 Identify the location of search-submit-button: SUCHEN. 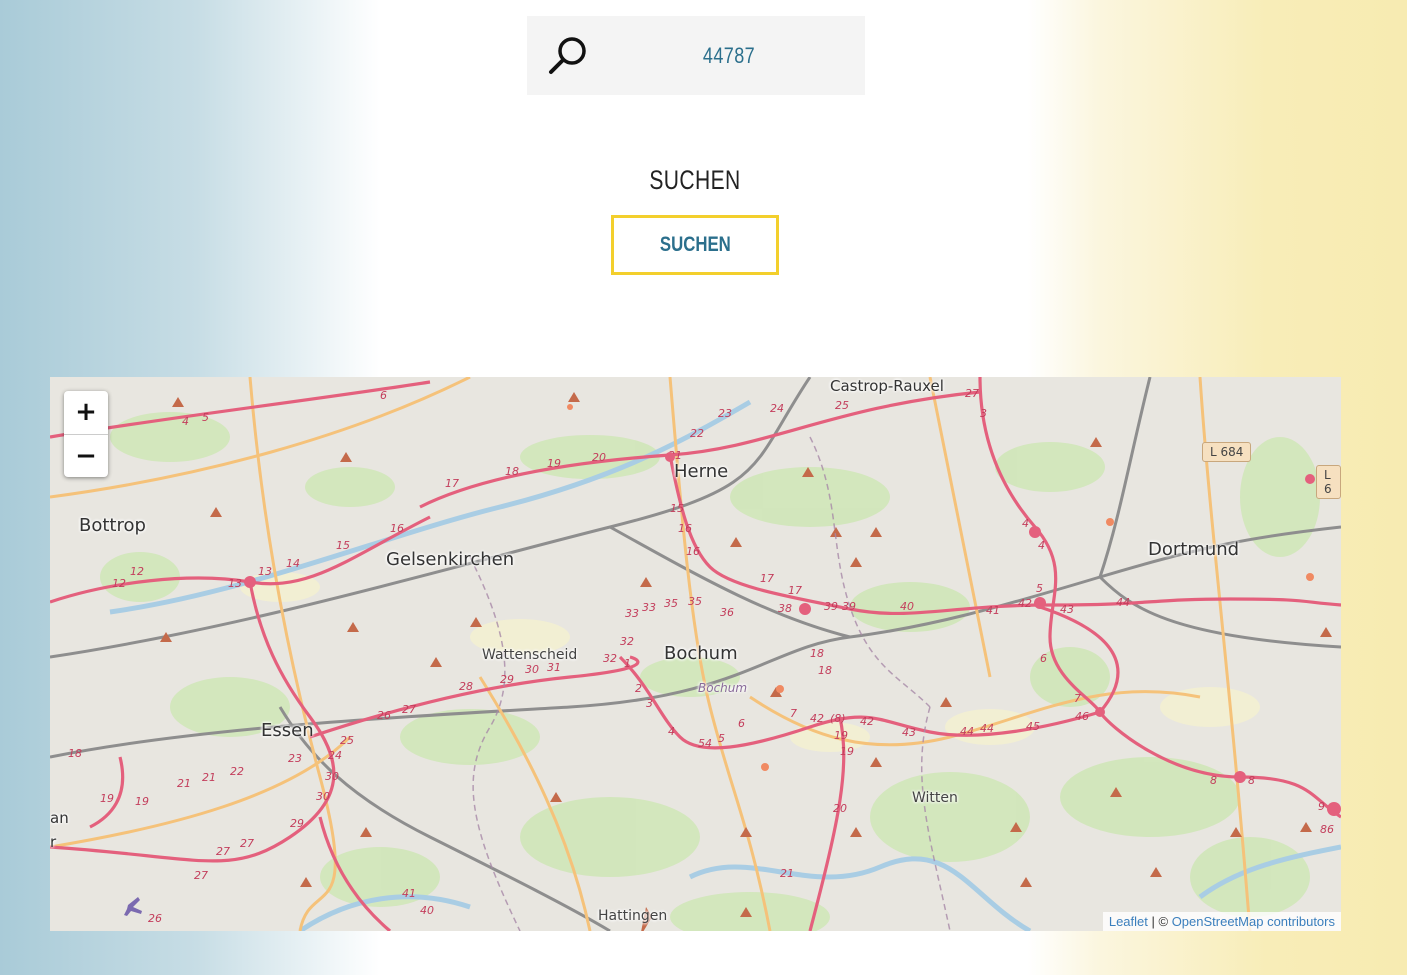
(695, 245).